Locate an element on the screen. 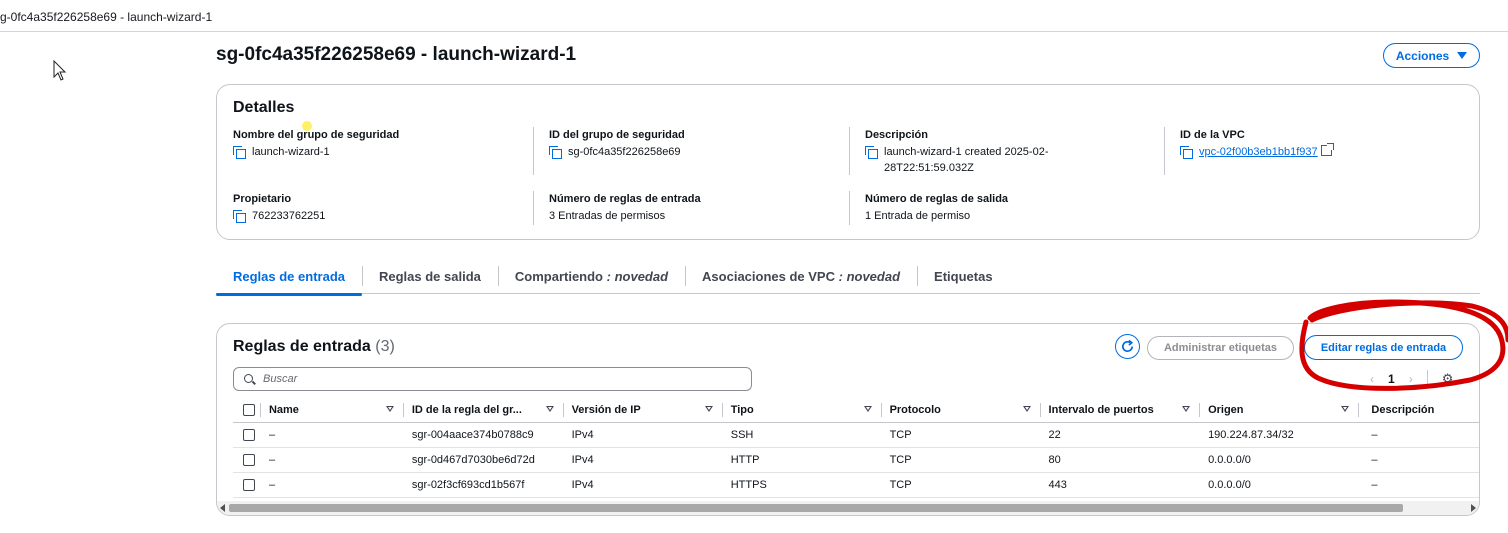 The image size is (1508, 533). column-protocol: Protocolo is located at coordinates (961, 410).